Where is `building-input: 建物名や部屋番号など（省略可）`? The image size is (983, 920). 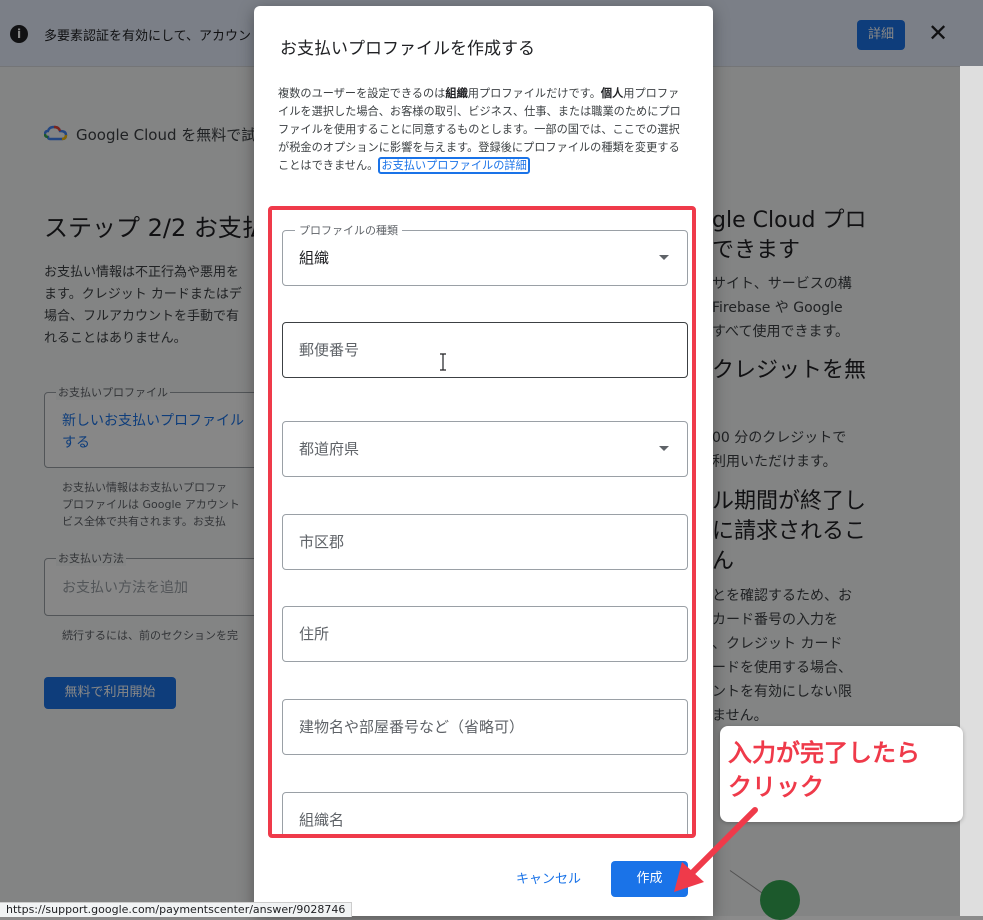
building-input: 建物名や部屋番号など（省略可） is located at coordinates (485, 727).